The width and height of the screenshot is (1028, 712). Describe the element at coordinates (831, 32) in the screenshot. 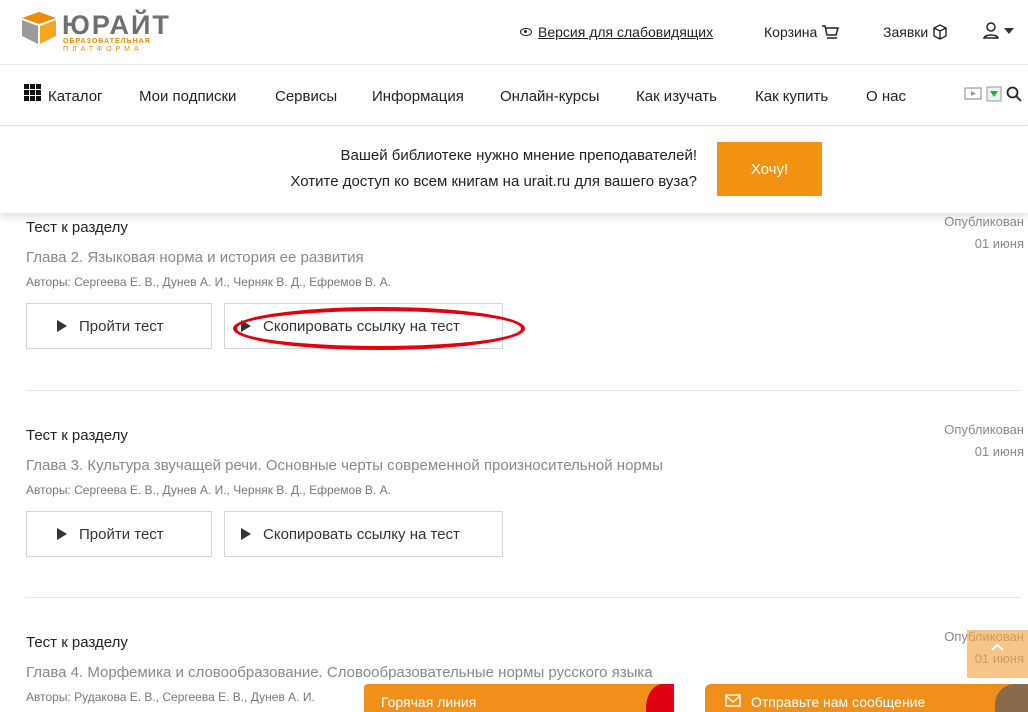

I see `cart-icon` at that location.